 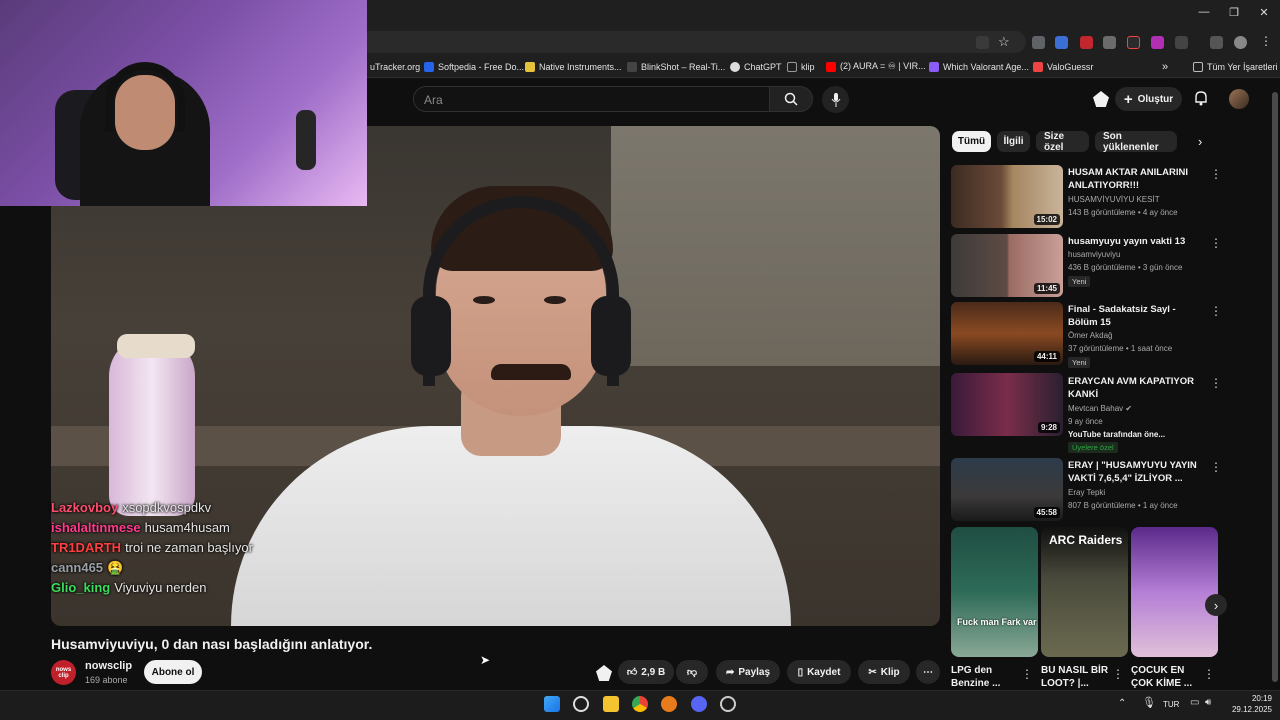 What do you see at coordinates (1200, 141) in the screenshot?
I see `chevron-right-icon: ›` at bounding box center [1200, 141].